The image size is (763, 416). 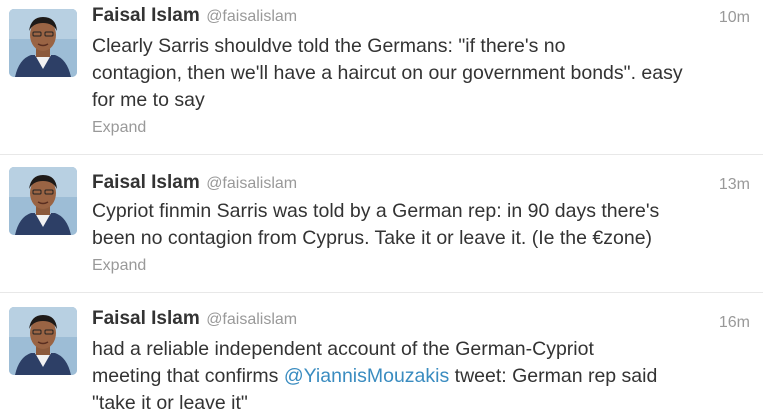 What do you see at coordinates (188, 376) in the screenshot?
I see `tweet-text-segment: meeting that confirms` at bounding box center [188, 376].